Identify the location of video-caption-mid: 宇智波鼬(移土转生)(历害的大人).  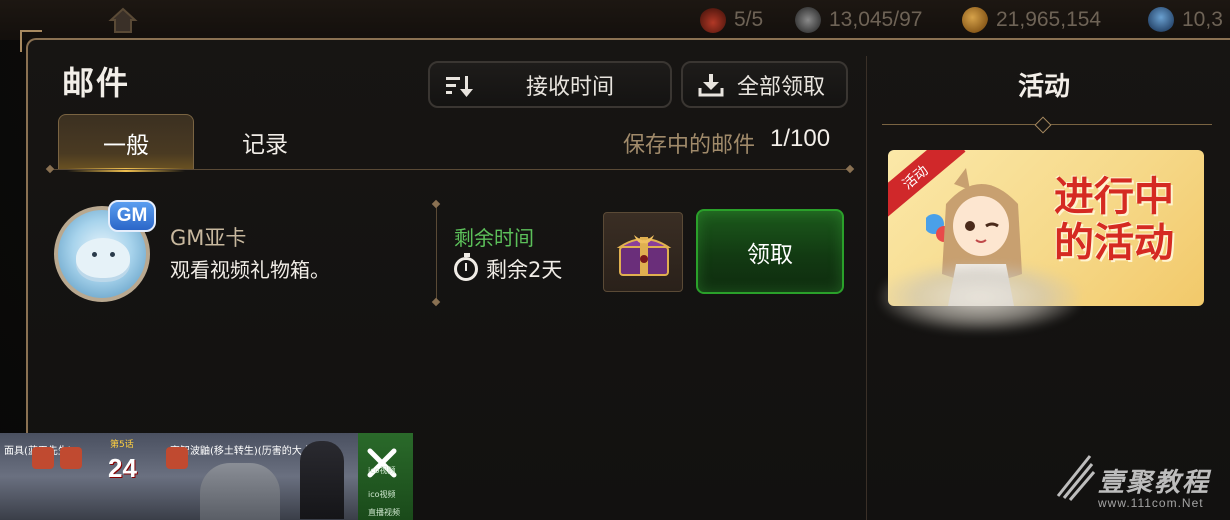
(243, 451).